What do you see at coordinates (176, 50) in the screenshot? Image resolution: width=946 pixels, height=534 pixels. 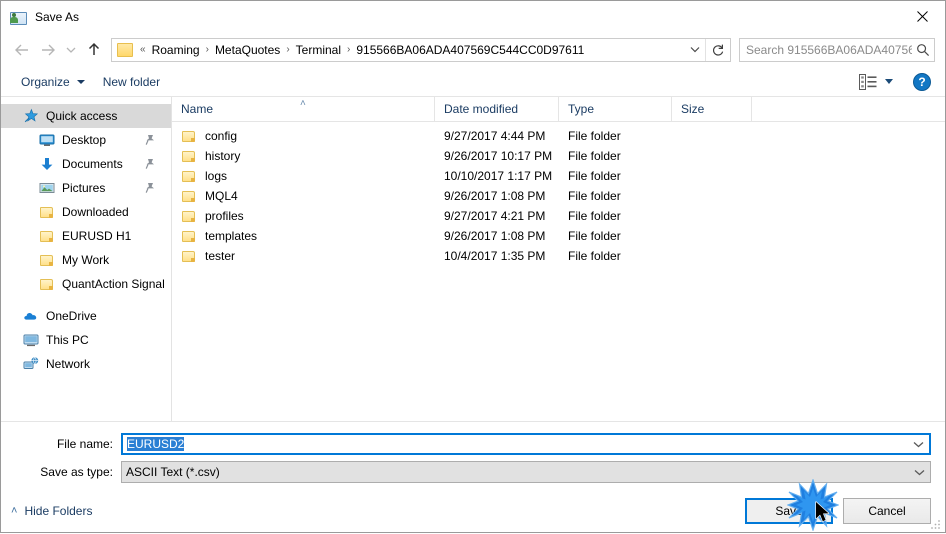 I see `breadcrumb-item-0: Roaming` at bounding box center [176, 50].